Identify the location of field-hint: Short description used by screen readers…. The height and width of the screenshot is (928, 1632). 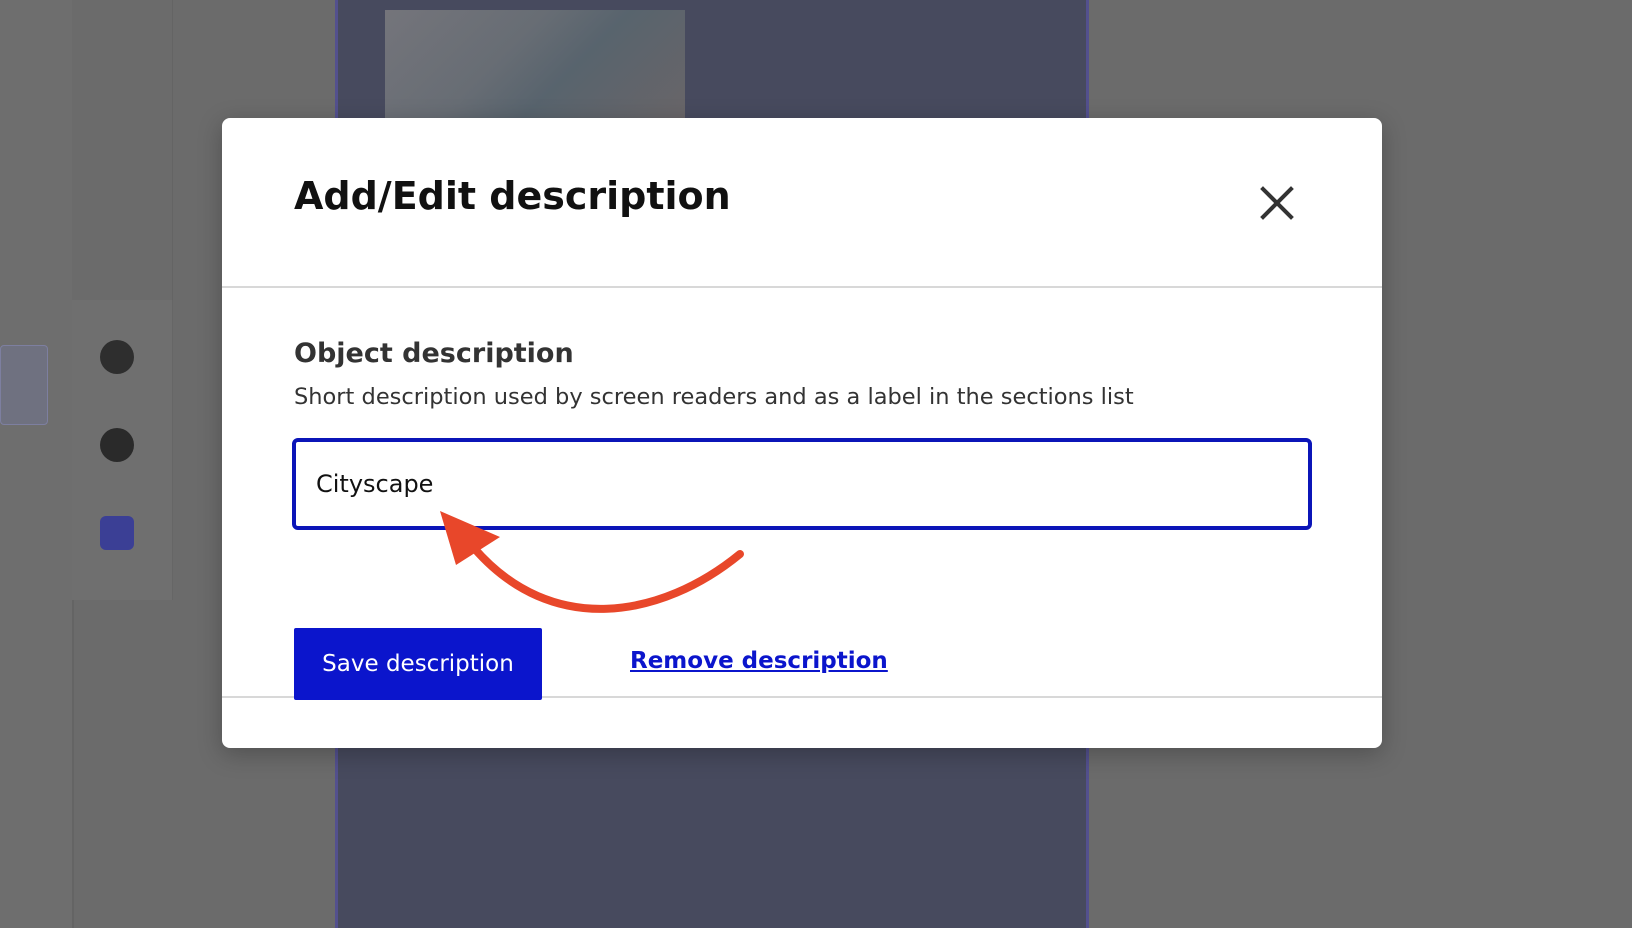
(714, 397).